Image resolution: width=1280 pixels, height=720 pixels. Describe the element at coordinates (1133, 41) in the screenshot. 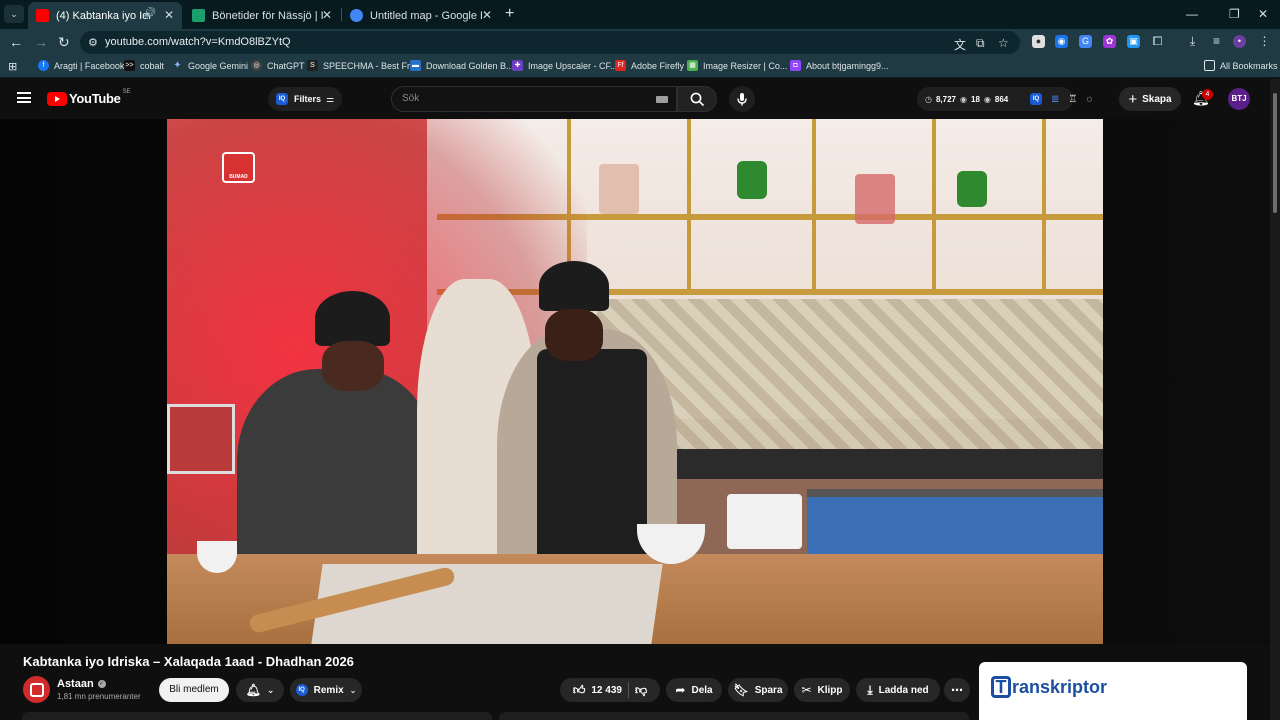

I see `extension-4-icon: ▣` at that location.